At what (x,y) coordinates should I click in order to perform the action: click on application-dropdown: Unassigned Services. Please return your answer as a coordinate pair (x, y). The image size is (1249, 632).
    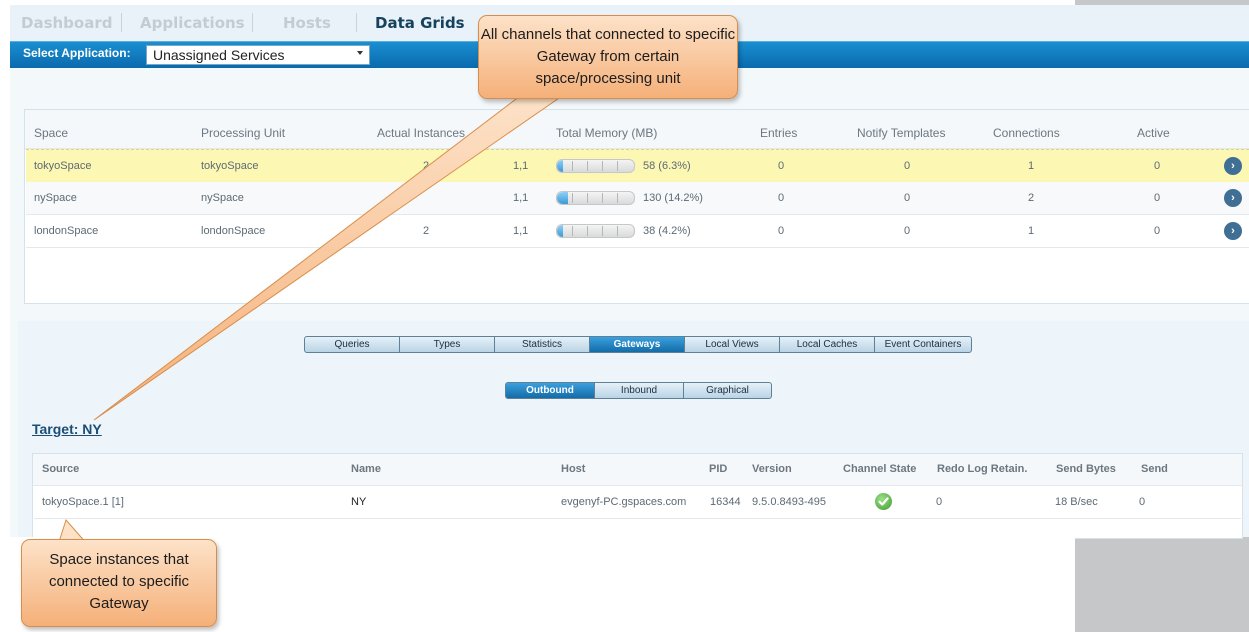
    Looking at the image, I should click on (258, 55).